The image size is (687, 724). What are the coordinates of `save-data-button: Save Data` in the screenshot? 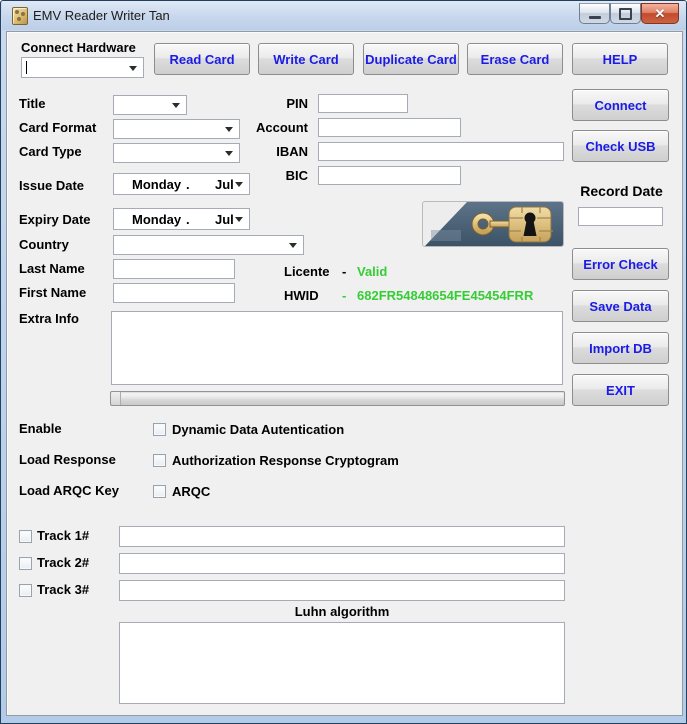 It's located at (620, 306).